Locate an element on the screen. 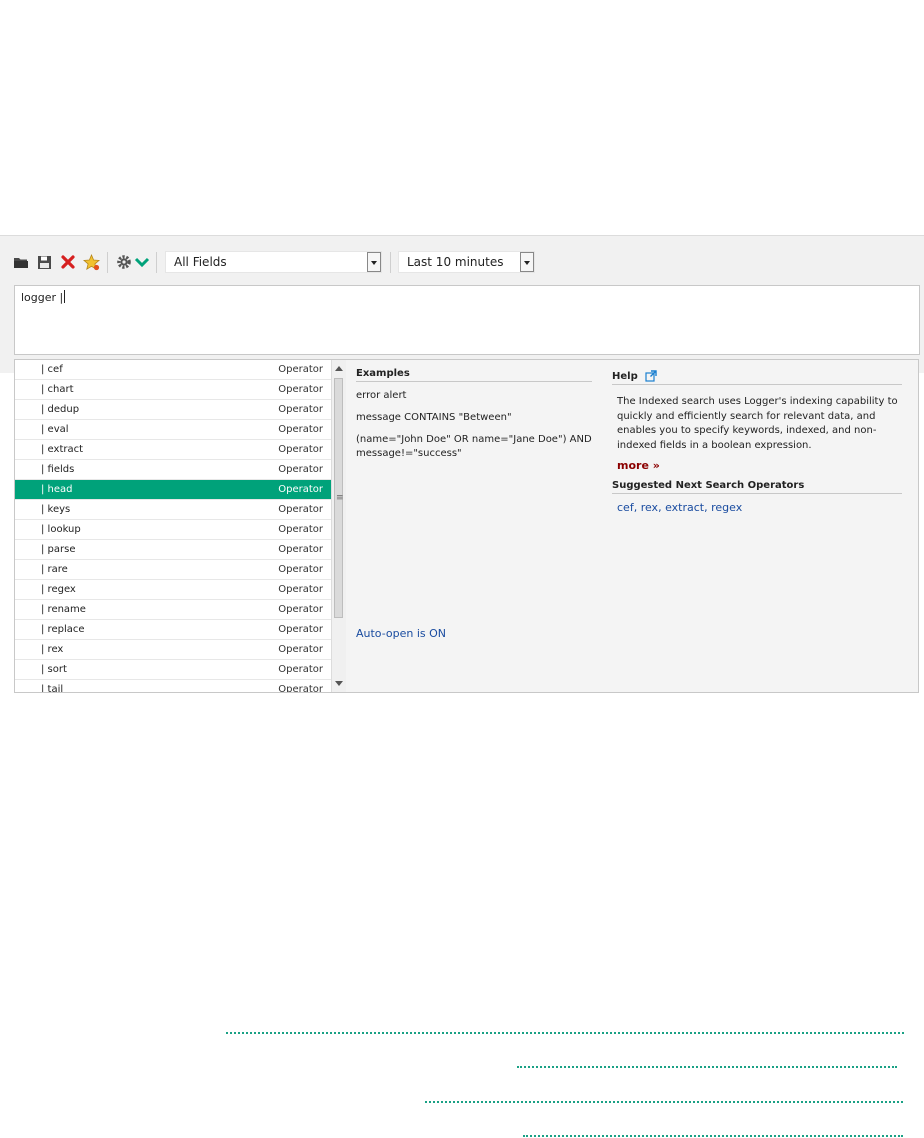  operator-name: | keys is located at coordinates (56, 509).